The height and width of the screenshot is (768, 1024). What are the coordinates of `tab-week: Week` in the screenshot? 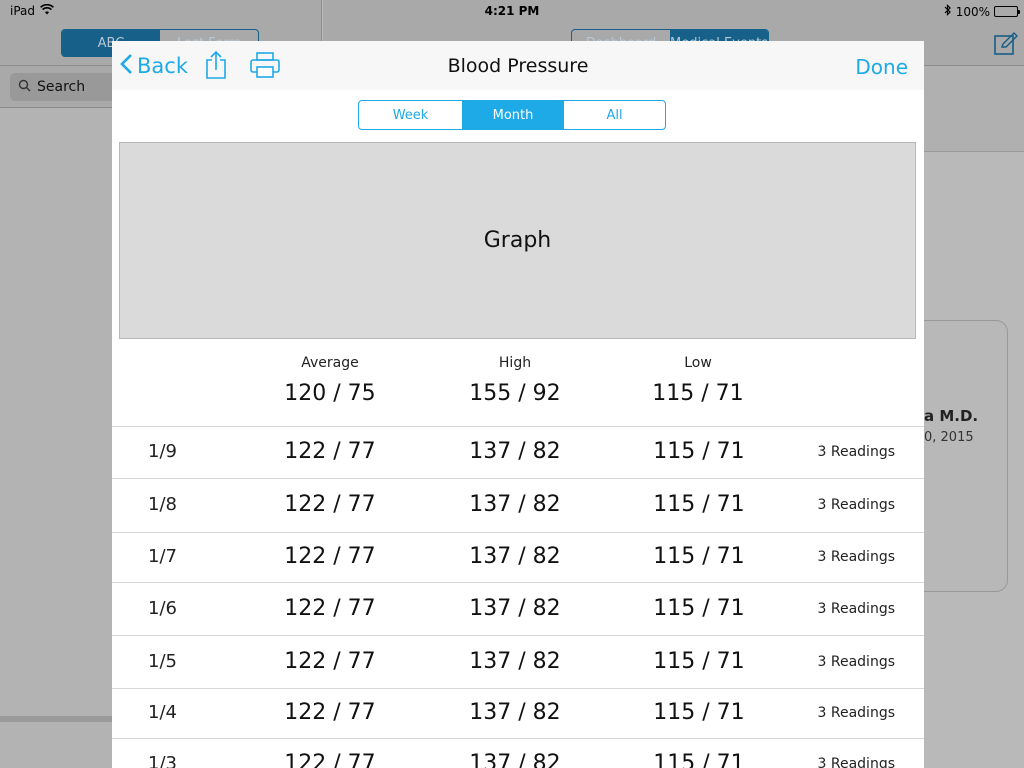 It's located at (411, 115).